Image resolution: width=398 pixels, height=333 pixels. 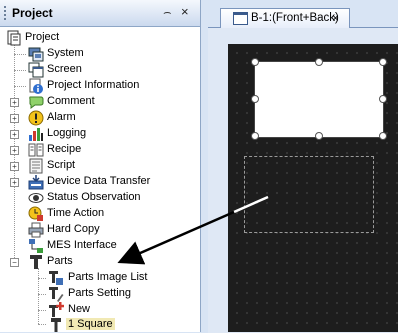 I want to click on tree-item-time-action: Time Action, so click(x=100, y=214).